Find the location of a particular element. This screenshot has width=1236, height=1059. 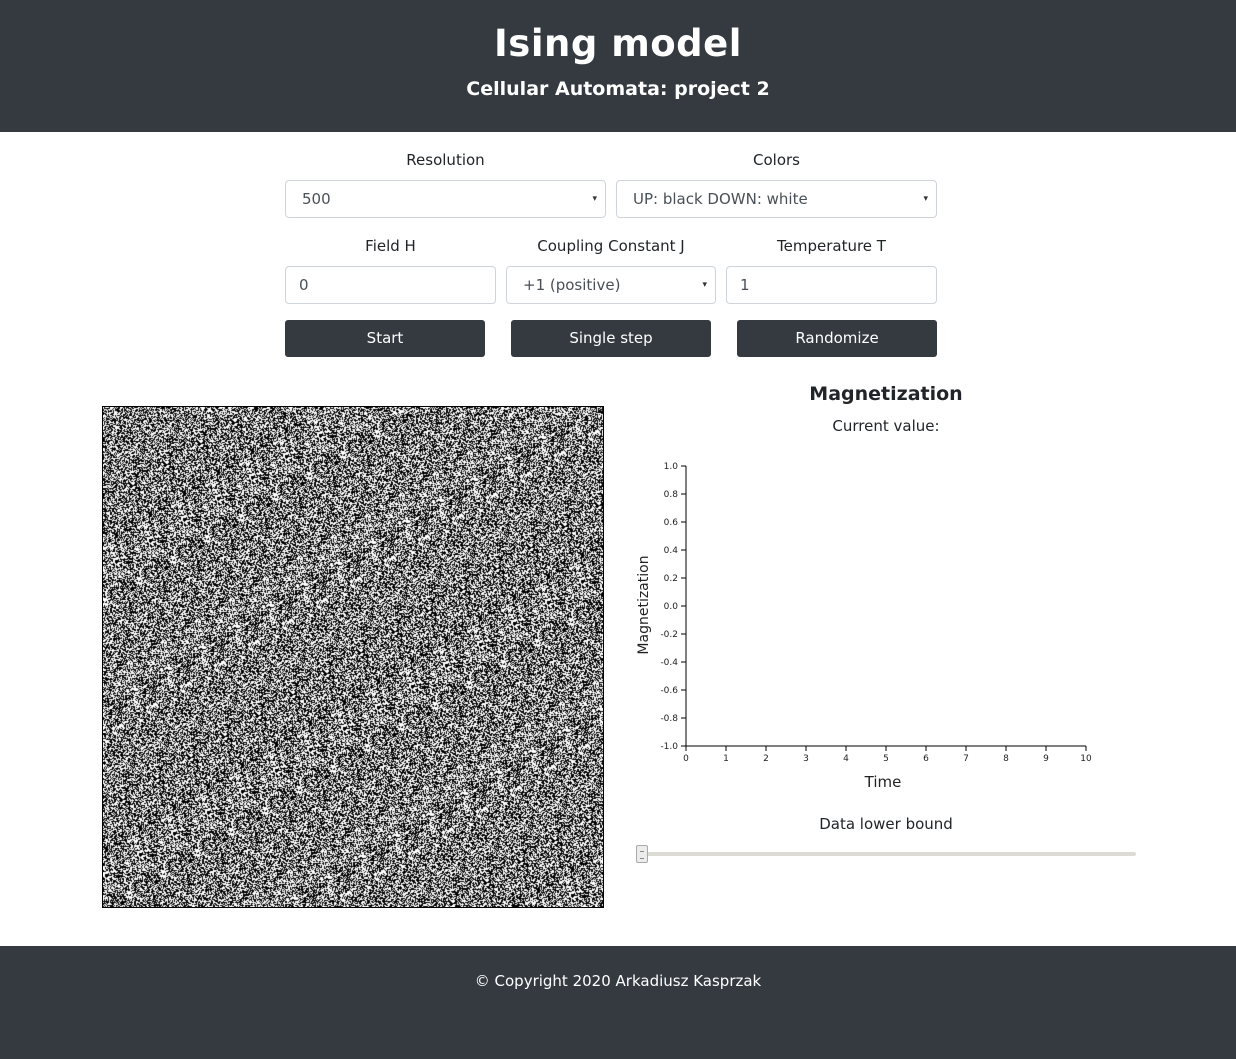

y-tick-label: -0.6 is located at coordinates (669, 691).